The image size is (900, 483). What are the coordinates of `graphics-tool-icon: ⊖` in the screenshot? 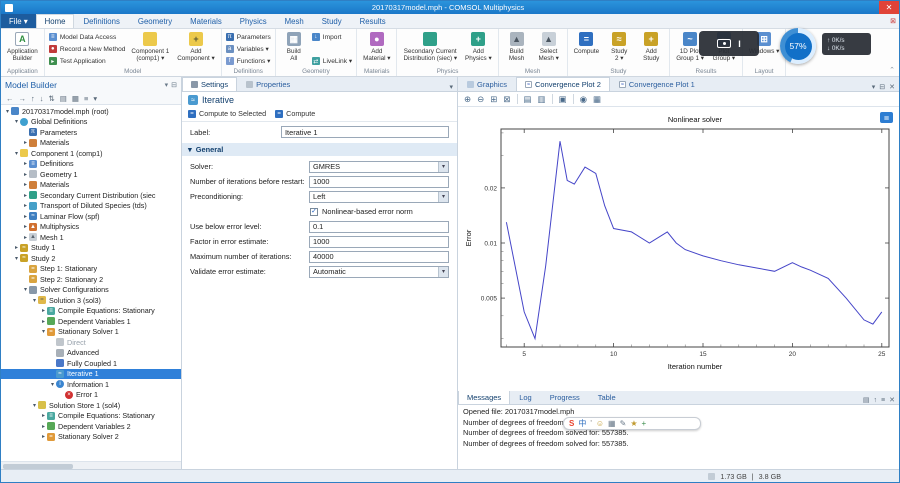 It's located at (480, 99).